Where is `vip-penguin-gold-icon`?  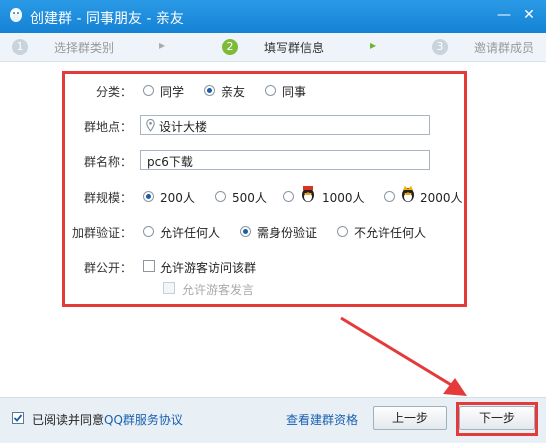
vip-penguin-gold-icon is located at coordinates (408, 194).